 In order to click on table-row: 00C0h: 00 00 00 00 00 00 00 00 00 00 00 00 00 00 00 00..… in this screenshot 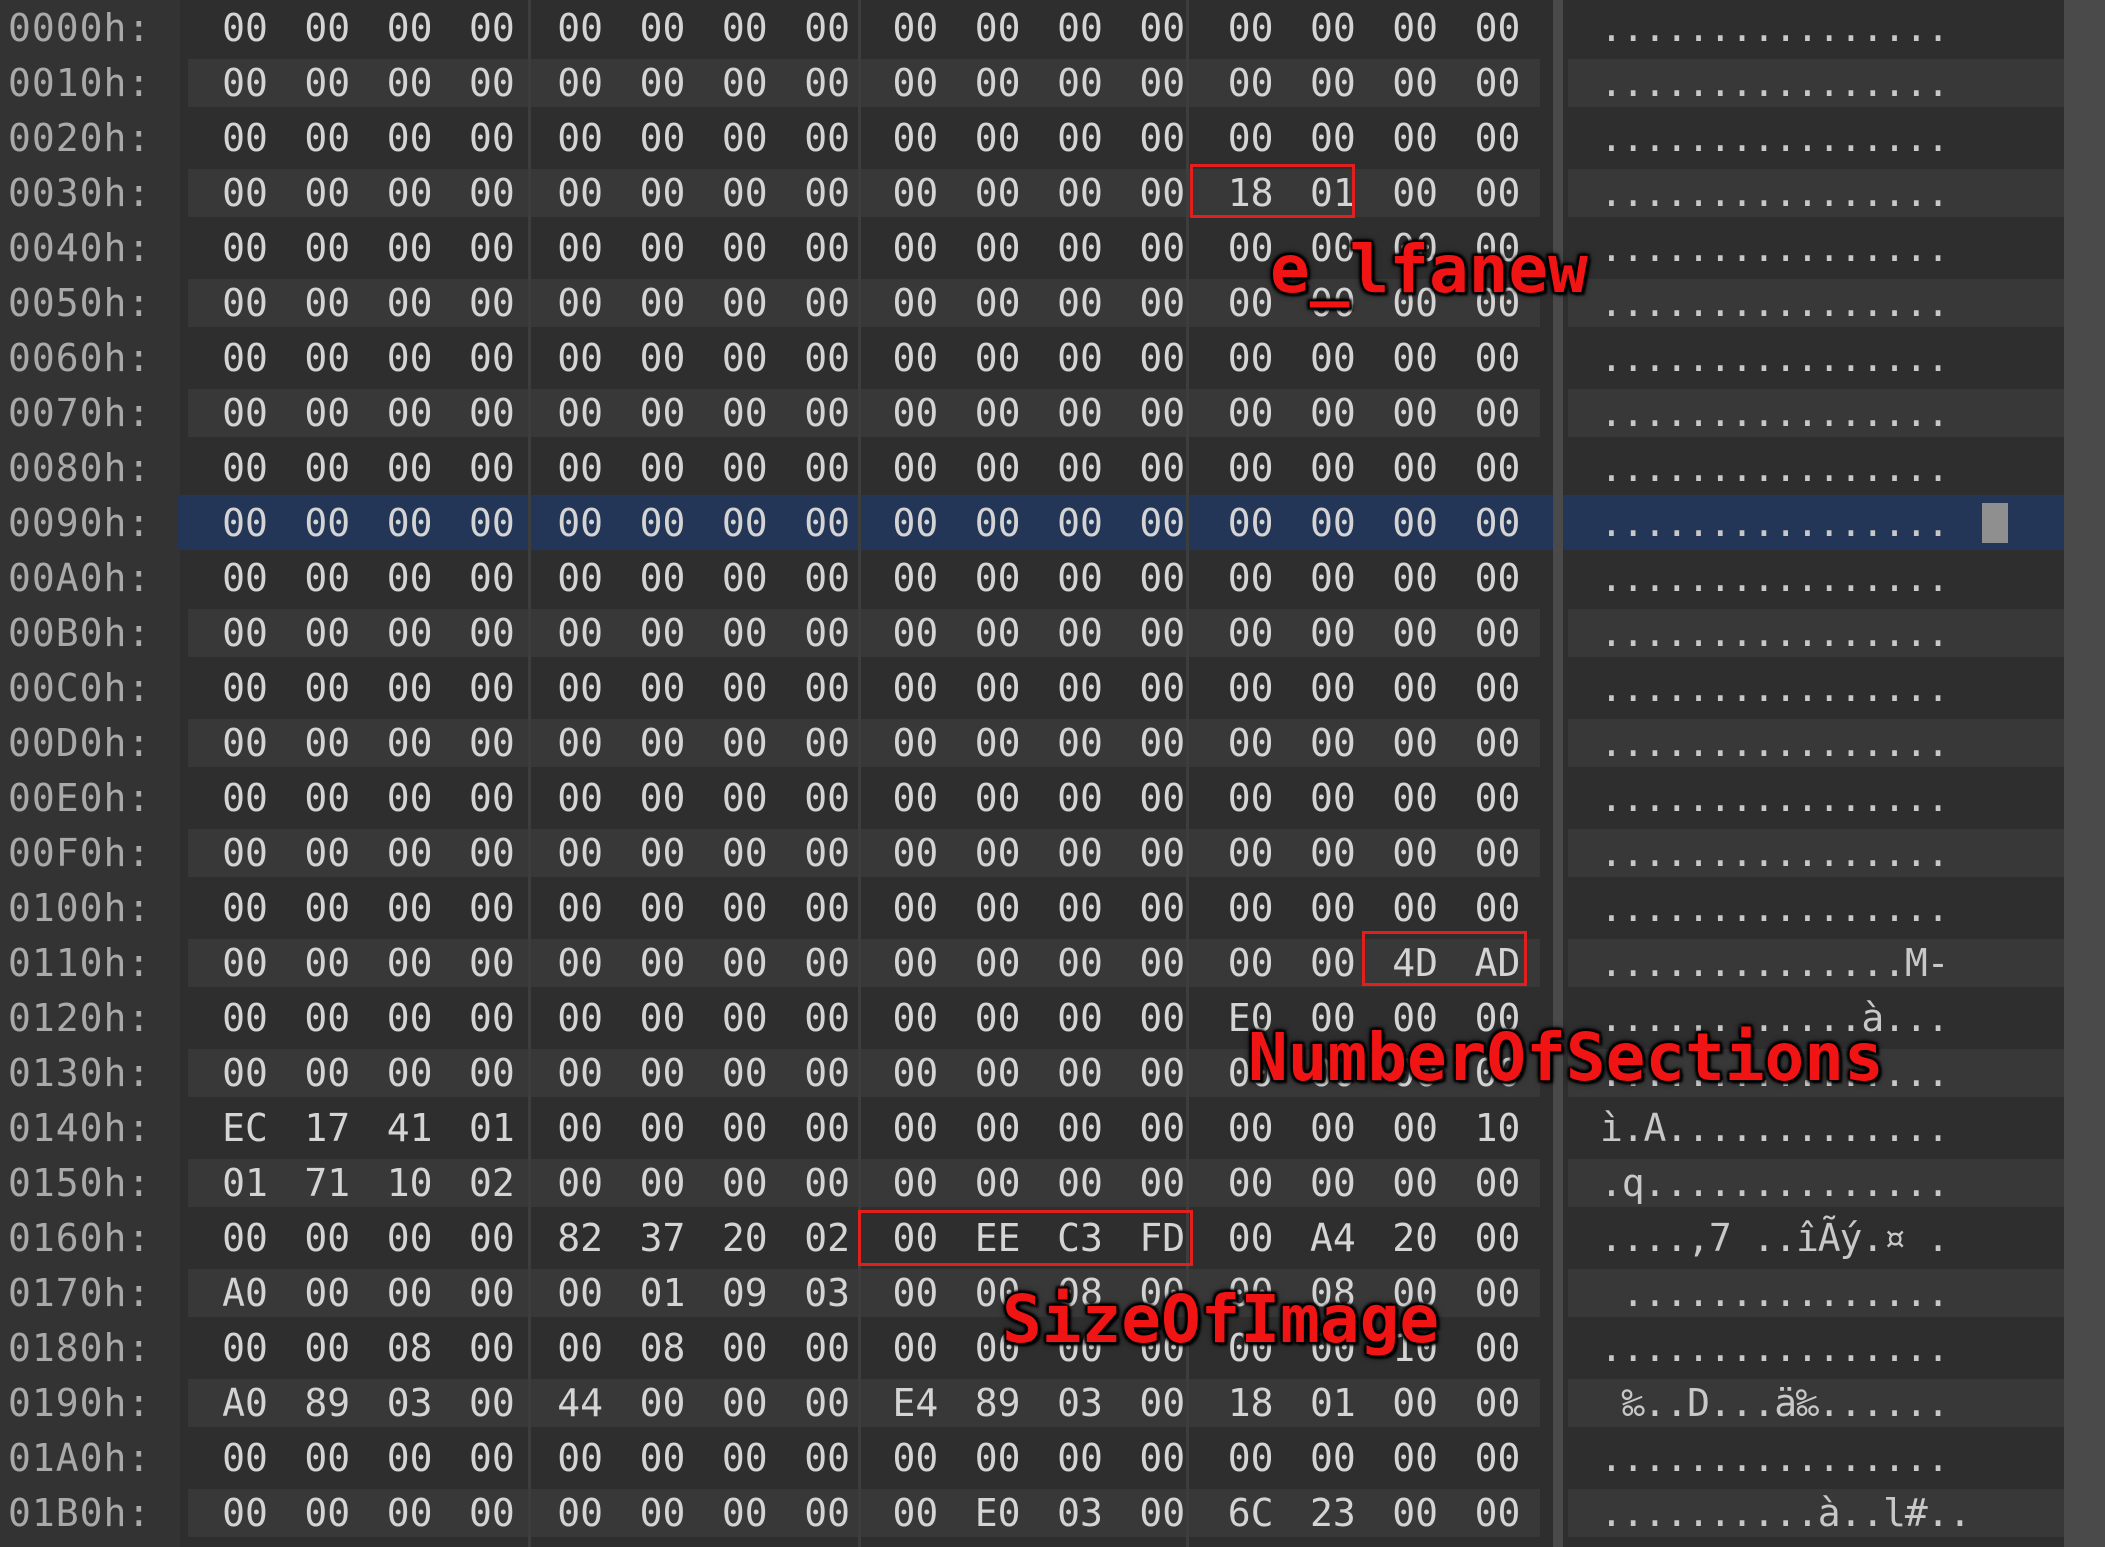, I will do `click(1032, 687)`.